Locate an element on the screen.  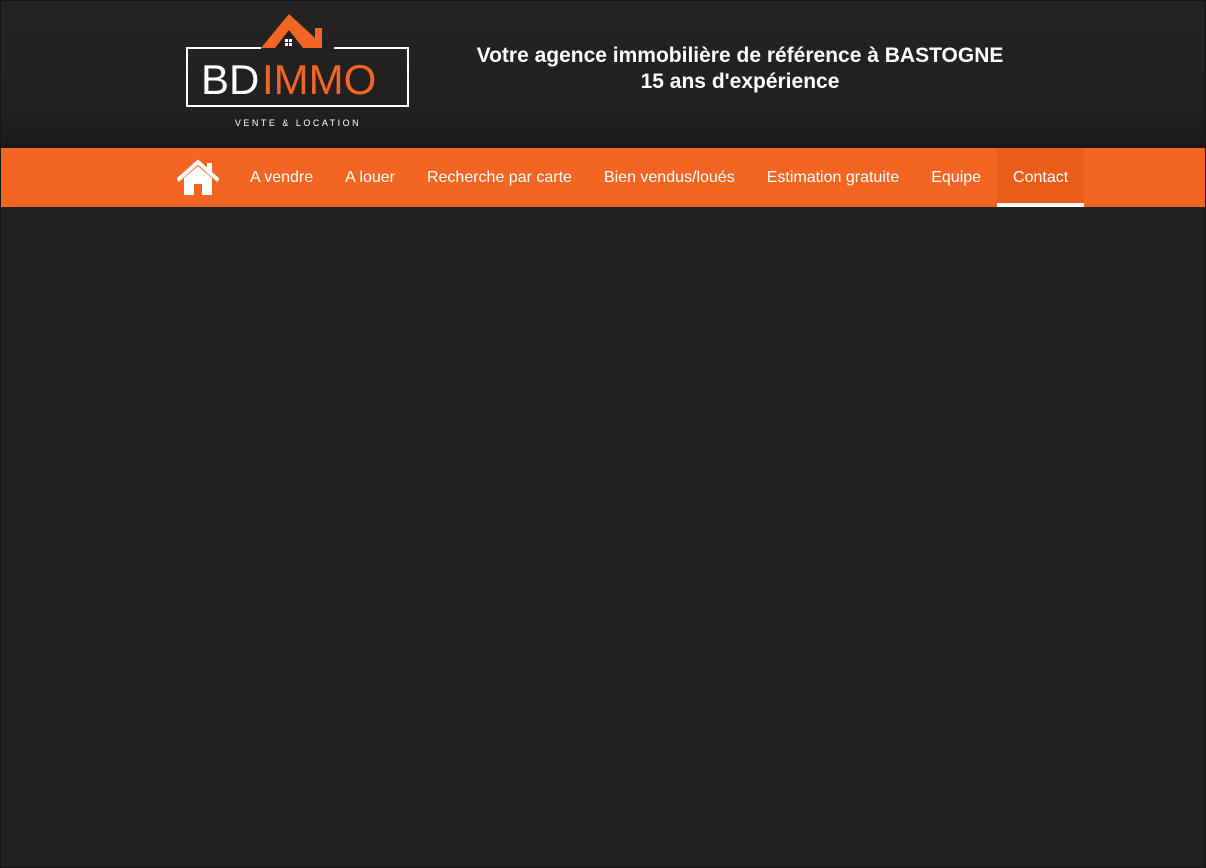
house-icon is located at coordinates (198, 177).